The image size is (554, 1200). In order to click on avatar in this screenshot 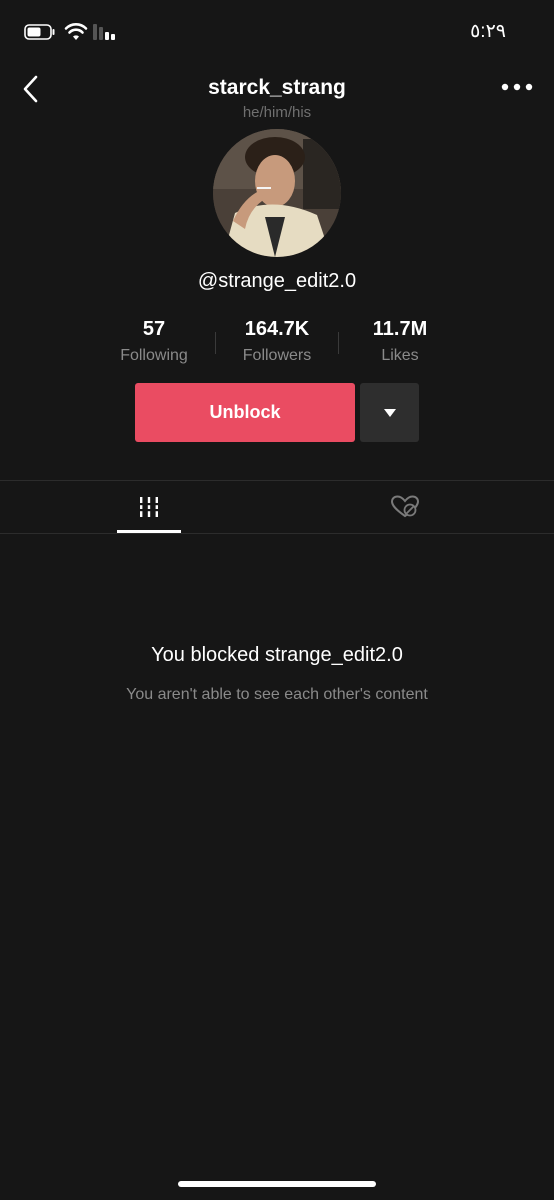, I will do `click(277, 193)`.